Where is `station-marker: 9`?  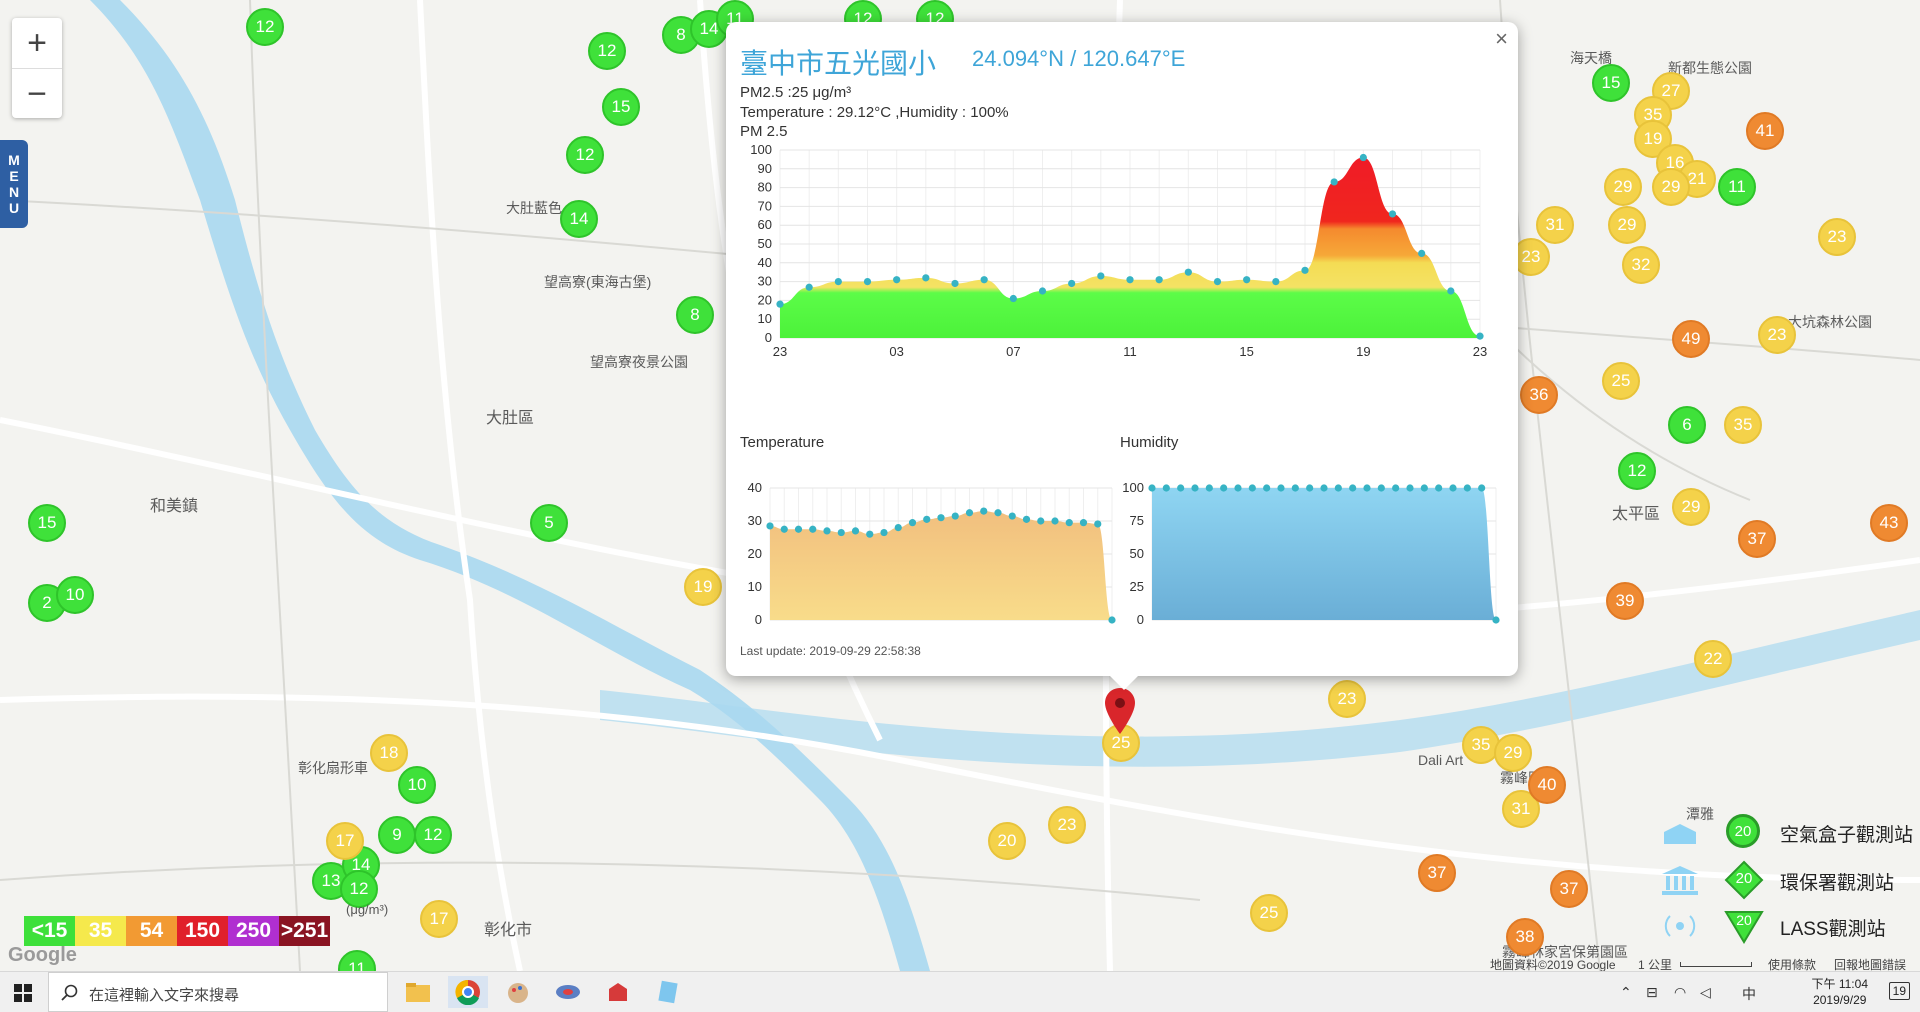 station-marker: 9 is located at coordinates (397, 835).